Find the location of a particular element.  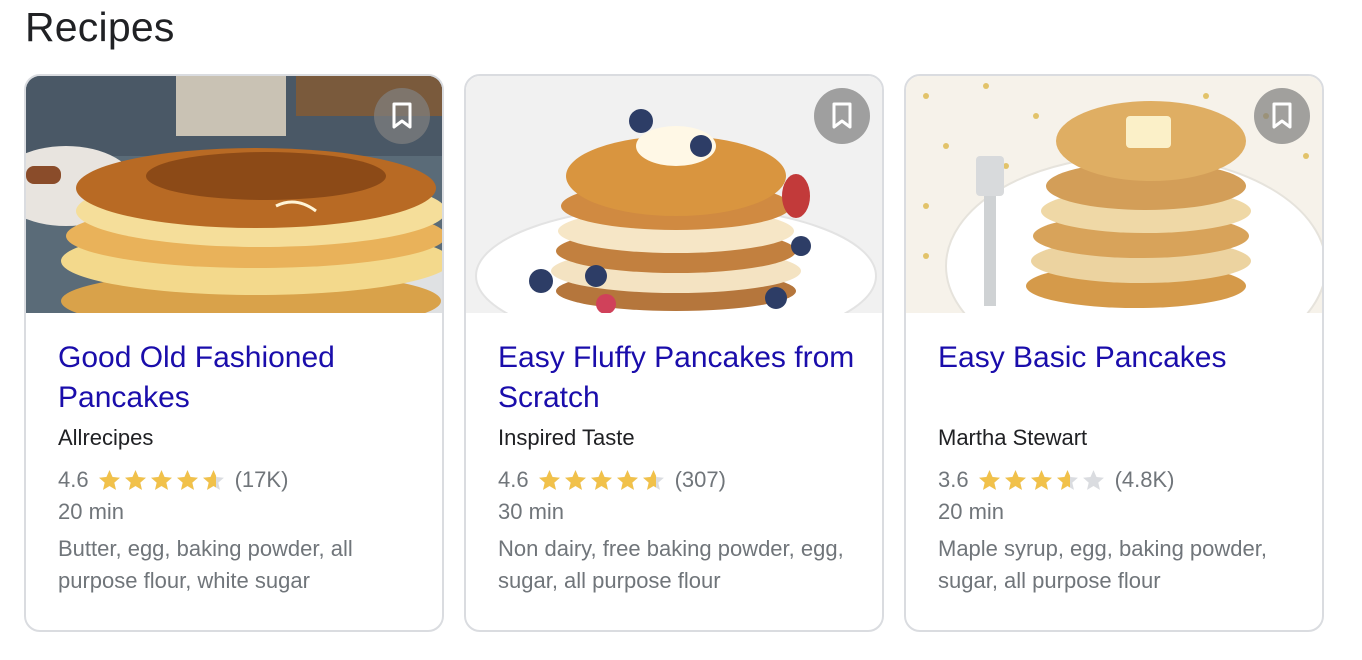

rating-value: 3.6 is located at coordinates (953, 479).